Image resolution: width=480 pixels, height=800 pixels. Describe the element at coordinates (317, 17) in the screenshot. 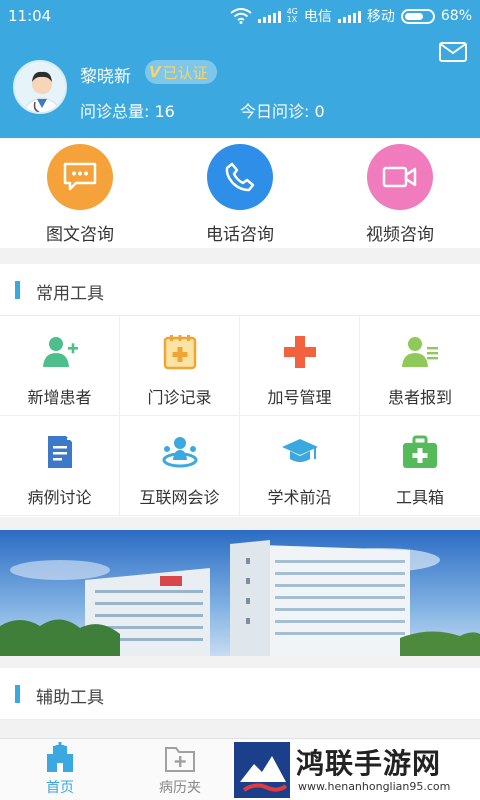

I see `carrier-1: 电信` at that location.